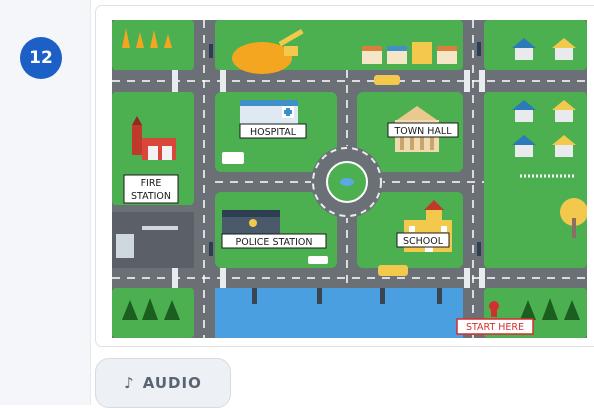 The width and height of the screenshot is (594, 408). I want to click on hospital-label: HOSPITAL, so click(273, 131).